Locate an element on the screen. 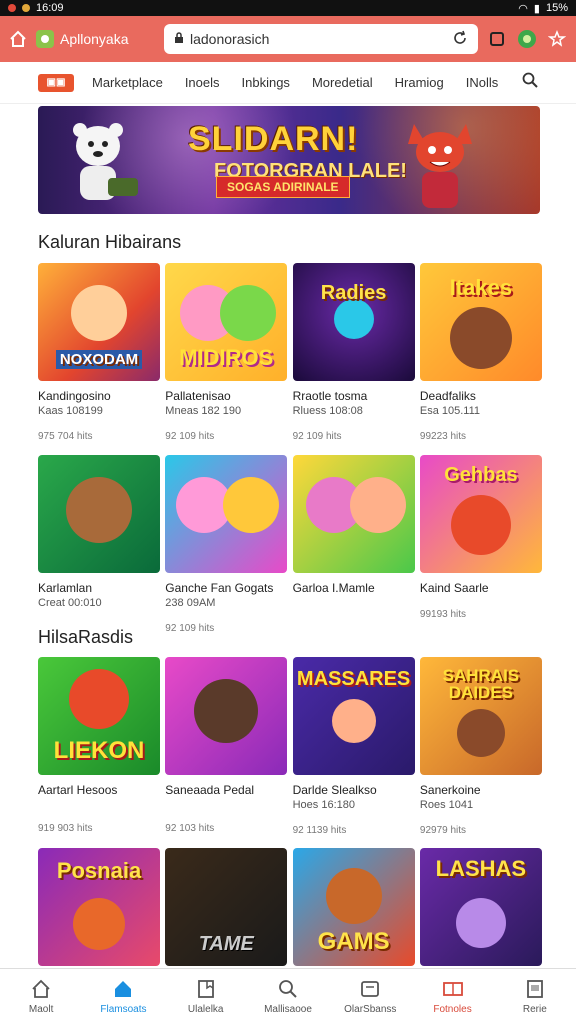  lock-icon is located at coordinates (179, 39).